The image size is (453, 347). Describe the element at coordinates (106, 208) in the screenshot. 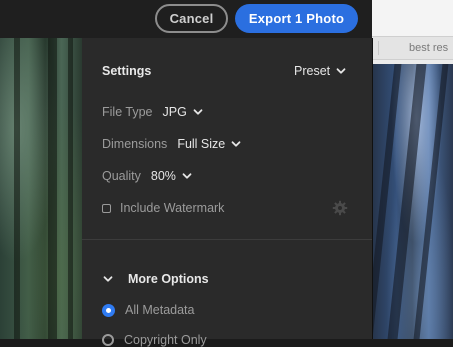

I see `watermark-checkbox` at that location.